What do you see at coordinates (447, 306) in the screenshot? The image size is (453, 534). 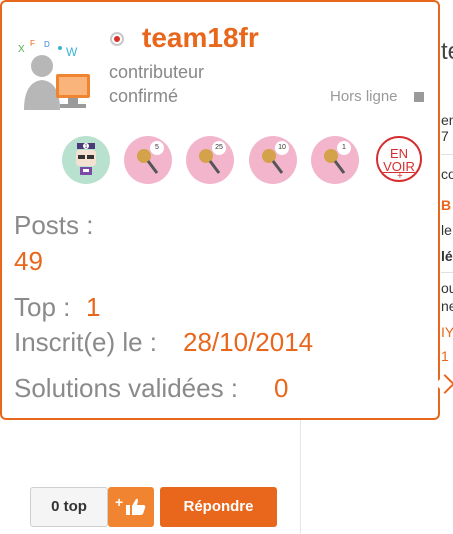 I see `background-text: ne` at bounding box center [447, 306].